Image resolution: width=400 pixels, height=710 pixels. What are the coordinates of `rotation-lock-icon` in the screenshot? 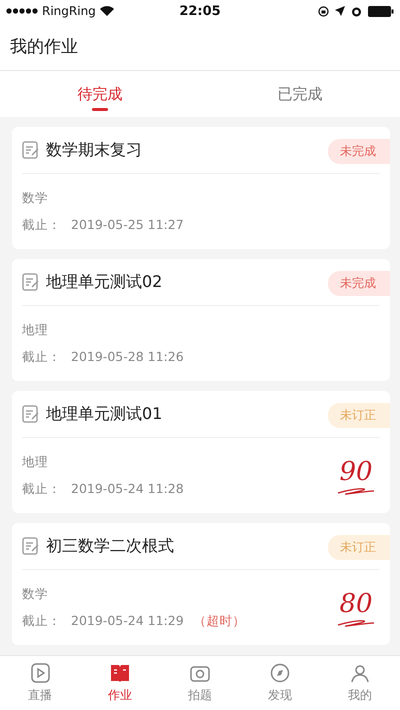 It's located at (324, 11).